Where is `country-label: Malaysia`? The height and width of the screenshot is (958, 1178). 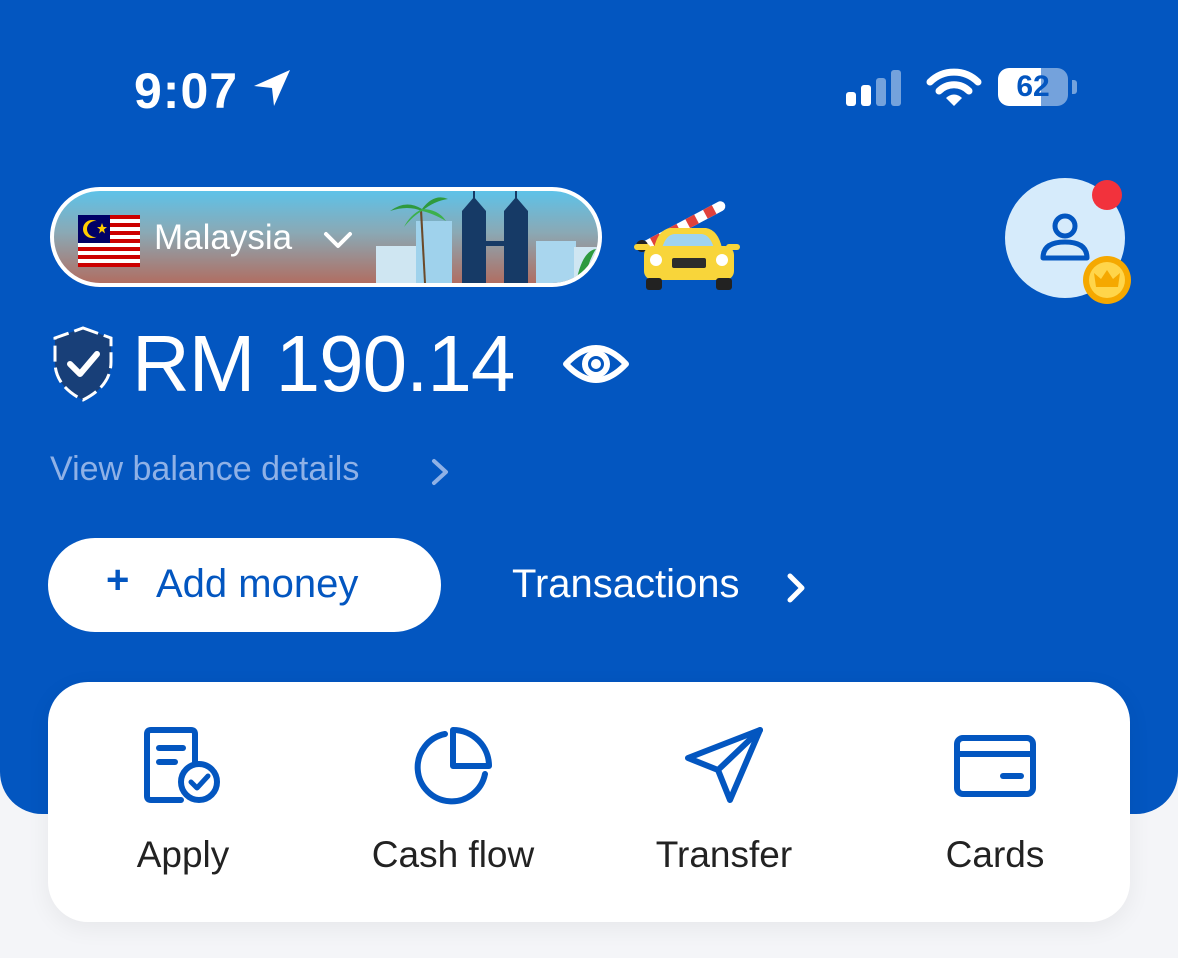
country-label: Malaysia is located at coordinates (223, 237).